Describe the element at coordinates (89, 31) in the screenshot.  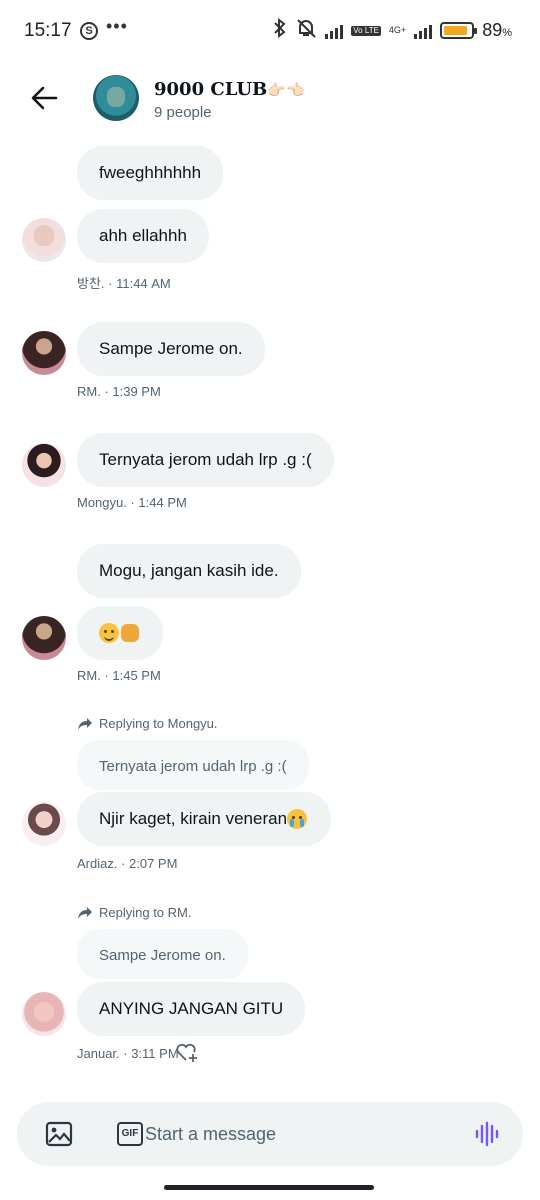
I see `app-notification-icon: S` at that location.